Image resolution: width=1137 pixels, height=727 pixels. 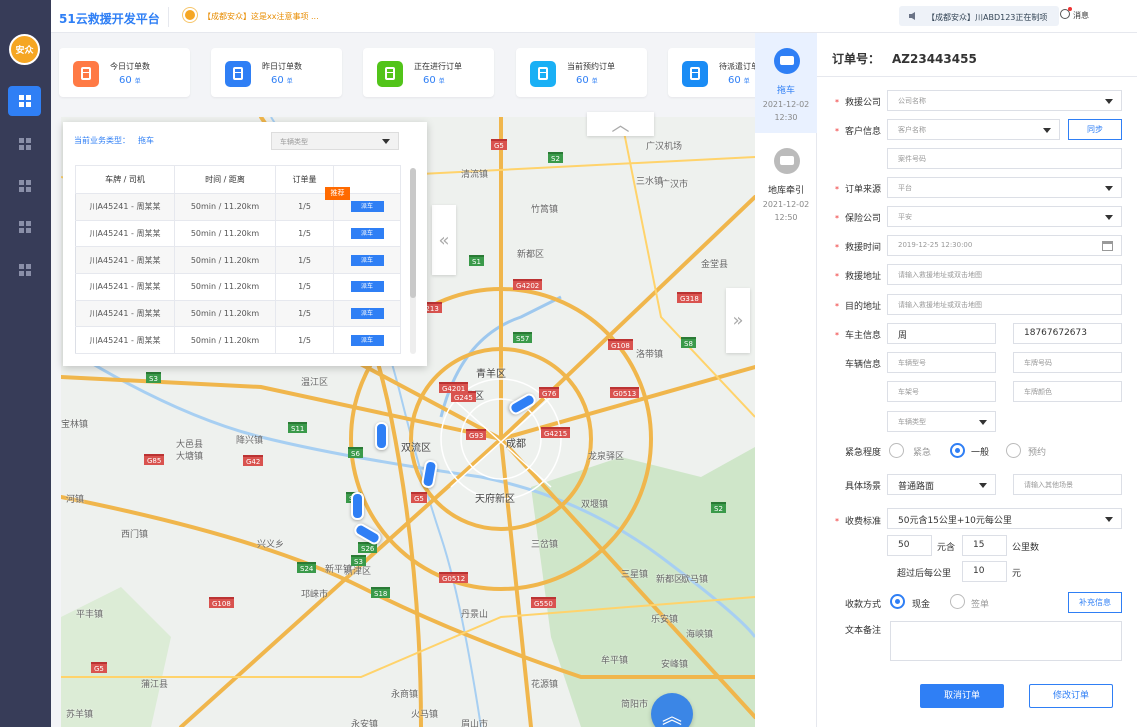 I want to click on urgency-urgent-radio, so click(x=896, y=450).